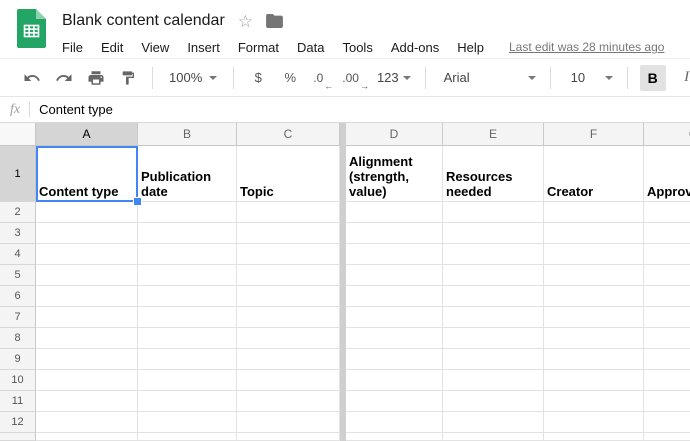 This screenshot has height=441, width=690. I want to click on cell-A12, so click(87, 422).